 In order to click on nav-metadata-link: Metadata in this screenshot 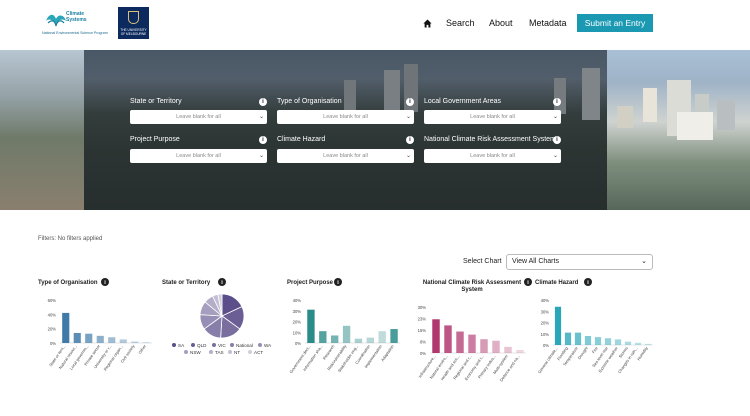, I will do `click(548, 23)`.